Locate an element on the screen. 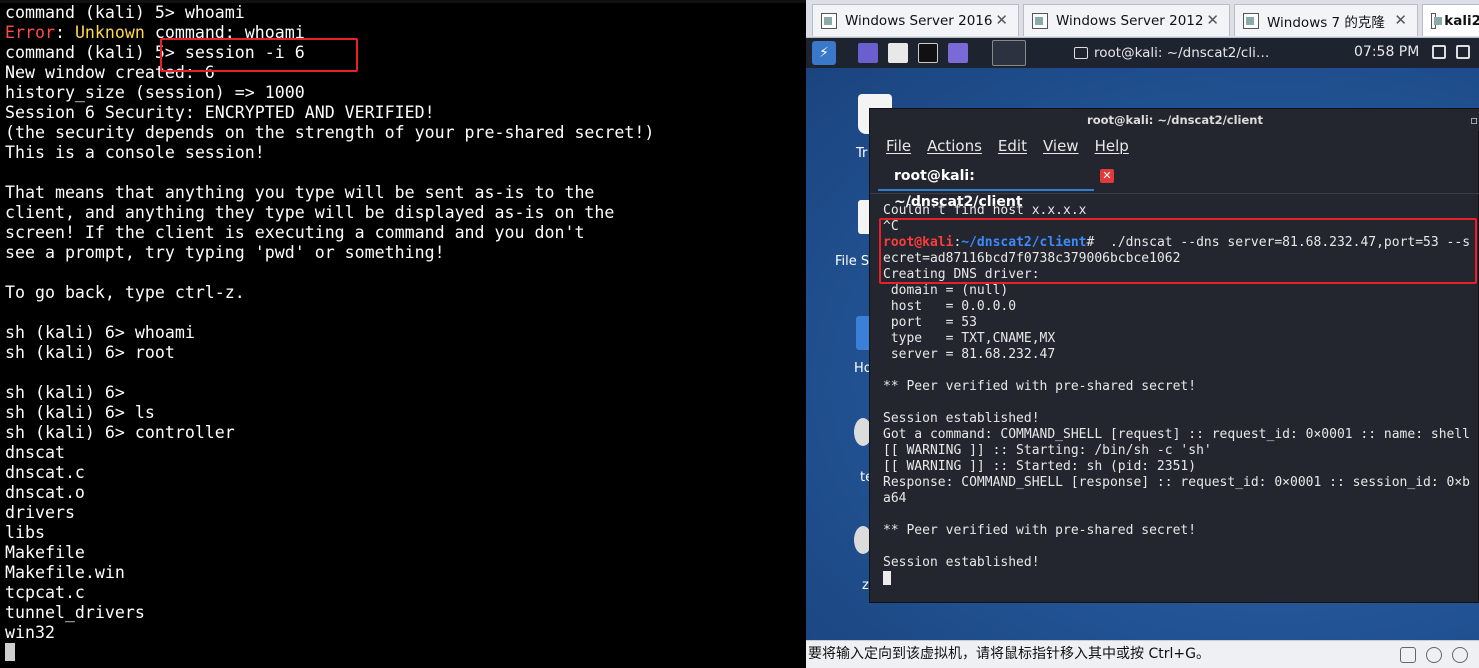  terminal-line: ** Peer verified with pre-shared secret! is located at coordinates (1176, 387).